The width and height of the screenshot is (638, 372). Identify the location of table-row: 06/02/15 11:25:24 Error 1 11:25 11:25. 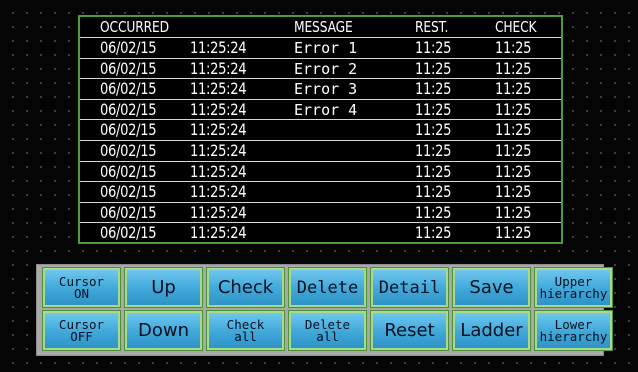
(320, 47).